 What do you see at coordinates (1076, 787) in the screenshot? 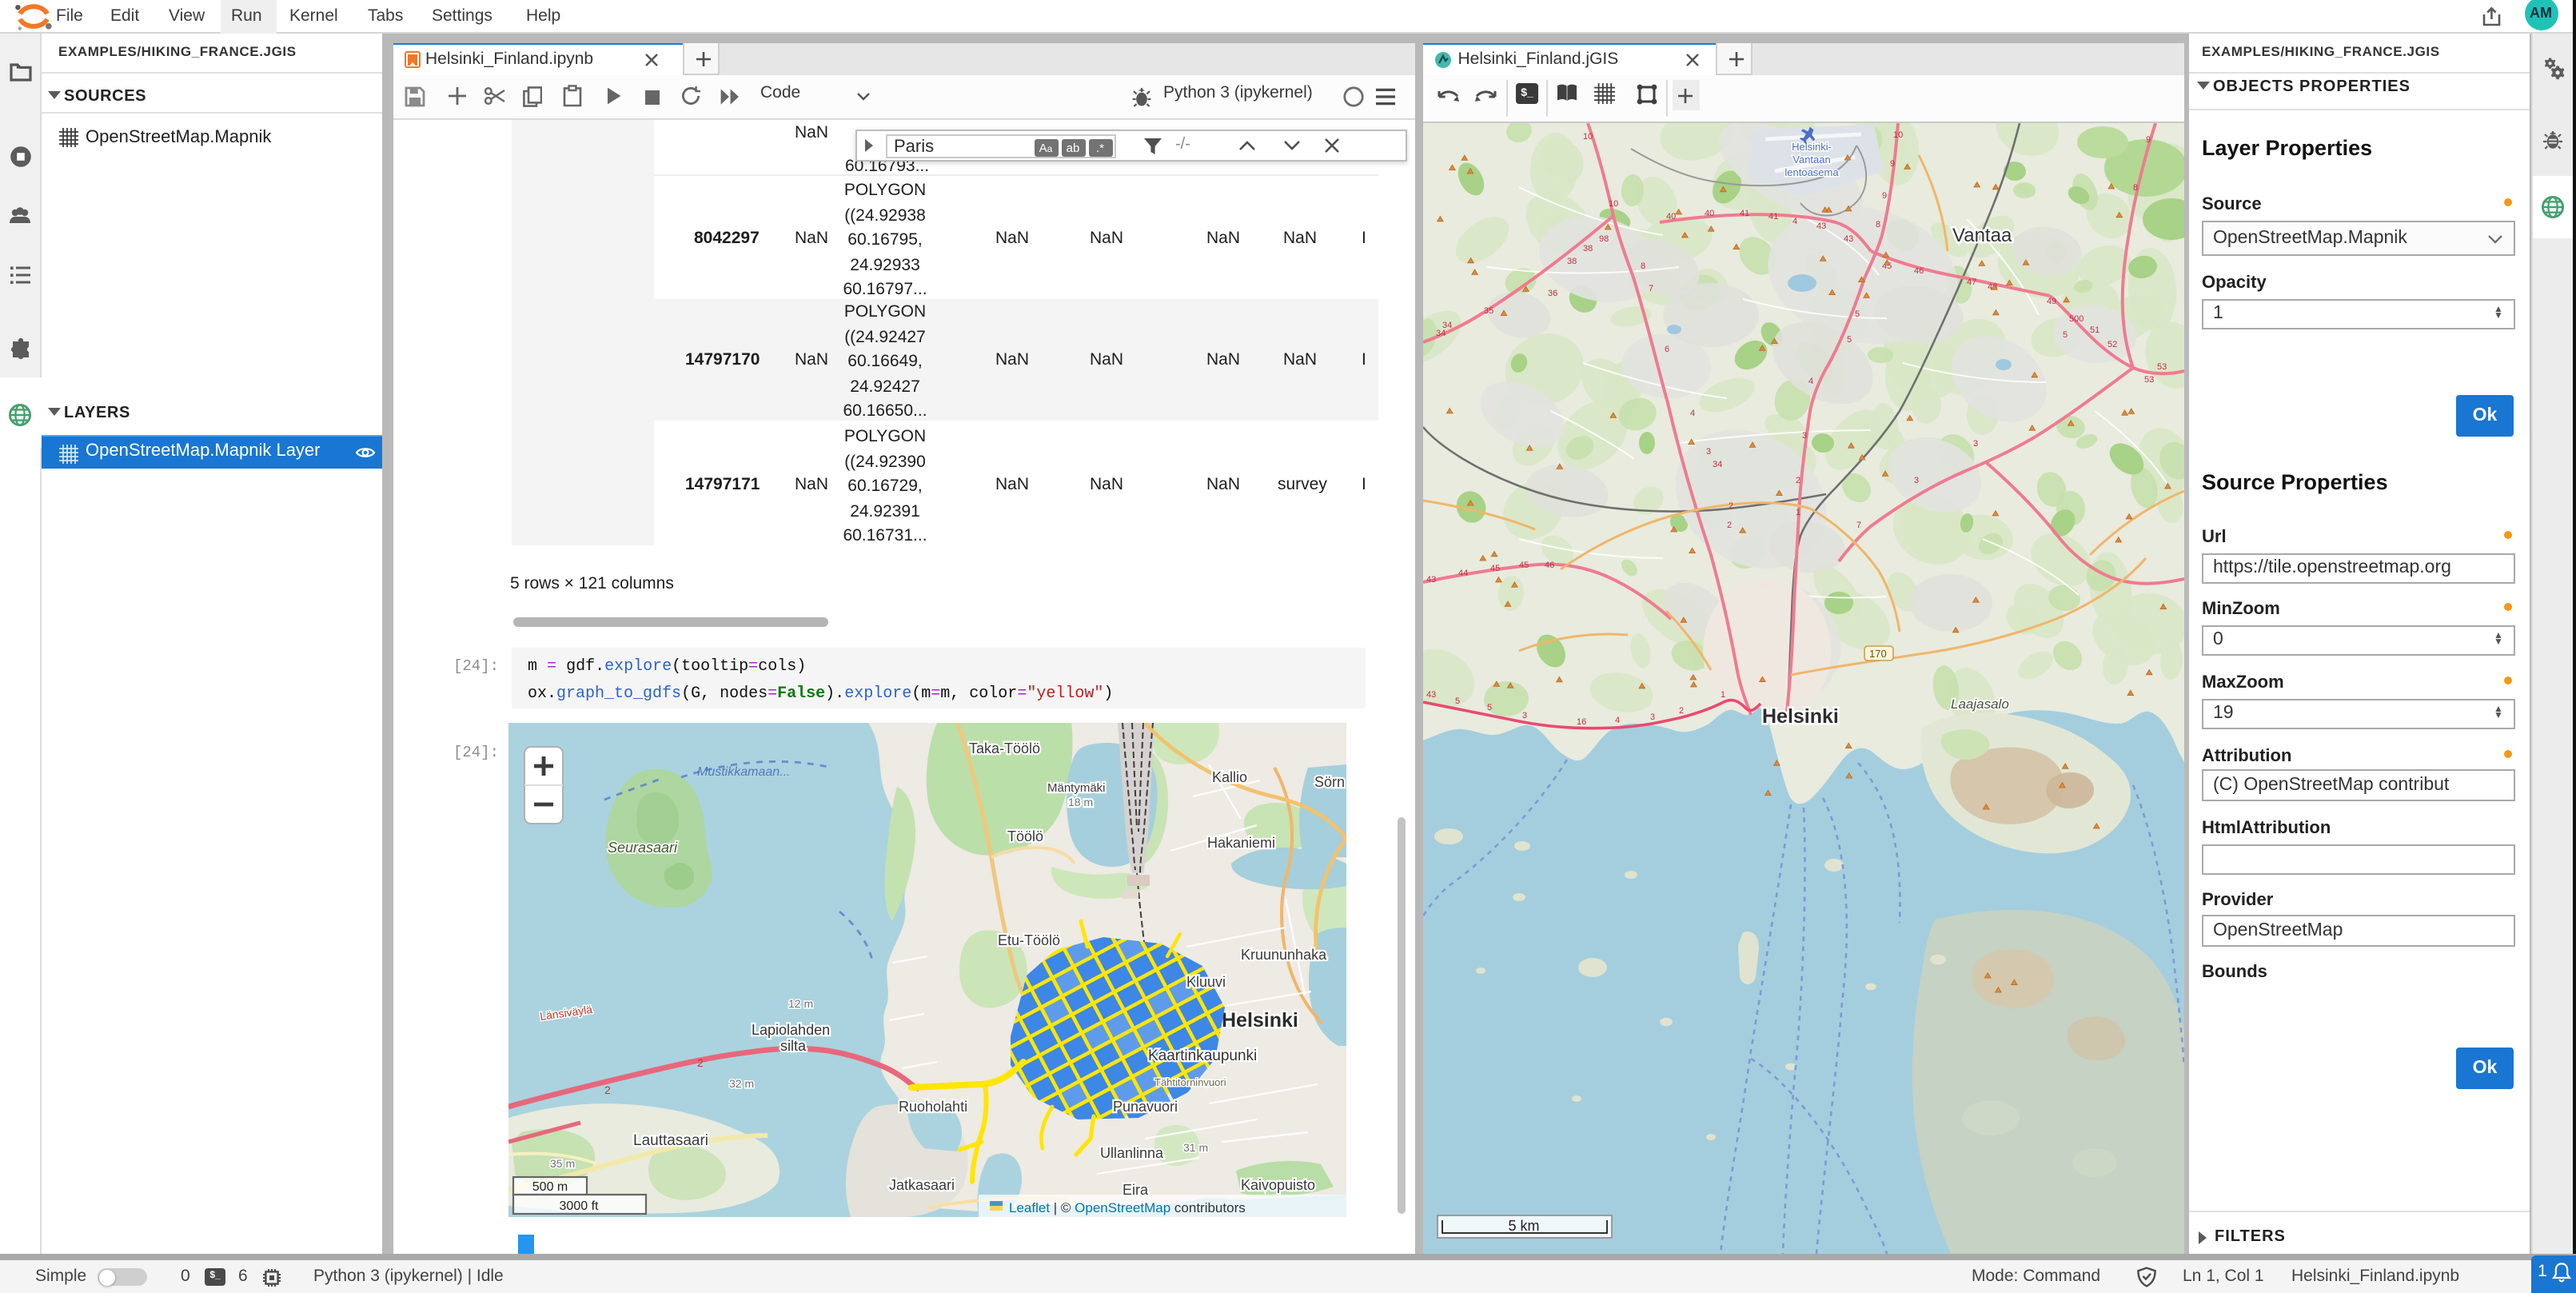
I see `svg-text: Mäntymäki` at bounding box center [1076, 787].